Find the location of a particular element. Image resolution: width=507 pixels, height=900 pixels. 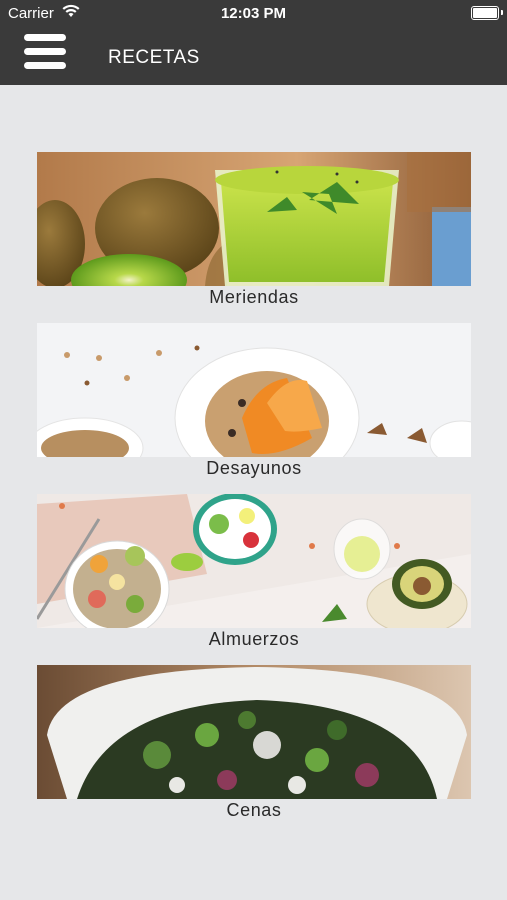

category-card-meriendas: Meriendas is located at coordinates (254, 230).